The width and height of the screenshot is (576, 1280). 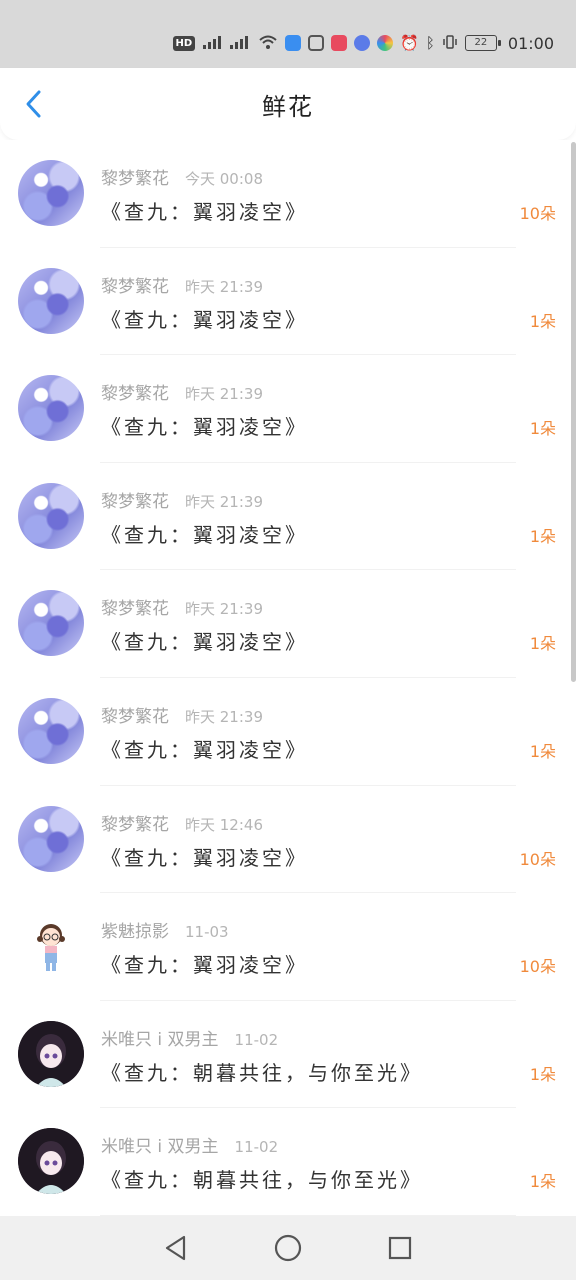 I want to click on nav-recents-button, so click(x=400, y=1248).